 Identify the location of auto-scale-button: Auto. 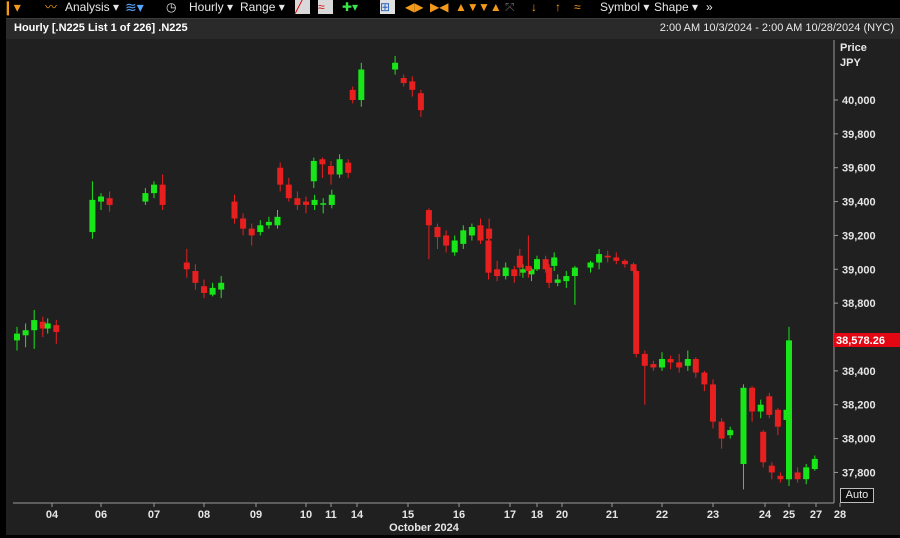
(857, 495).